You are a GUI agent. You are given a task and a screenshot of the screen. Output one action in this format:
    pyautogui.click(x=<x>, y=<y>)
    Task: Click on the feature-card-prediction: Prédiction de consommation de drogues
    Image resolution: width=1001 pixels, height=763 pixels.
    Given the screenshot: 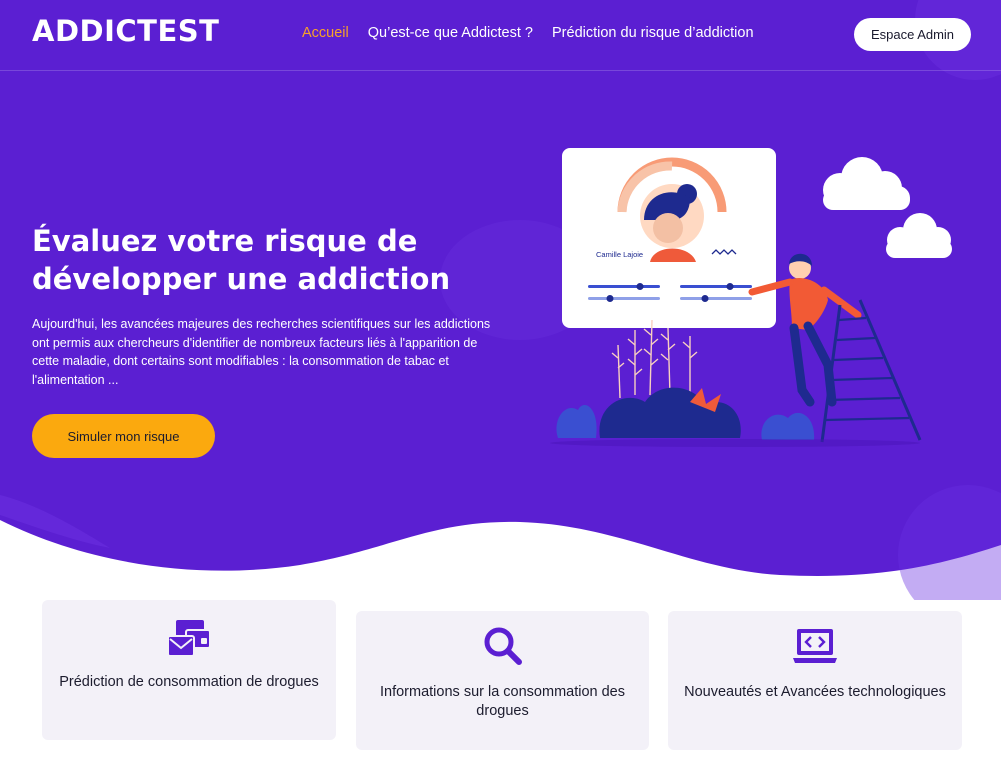 What is the action you would take?
    pyautogui.click(x=189, y=670)
    